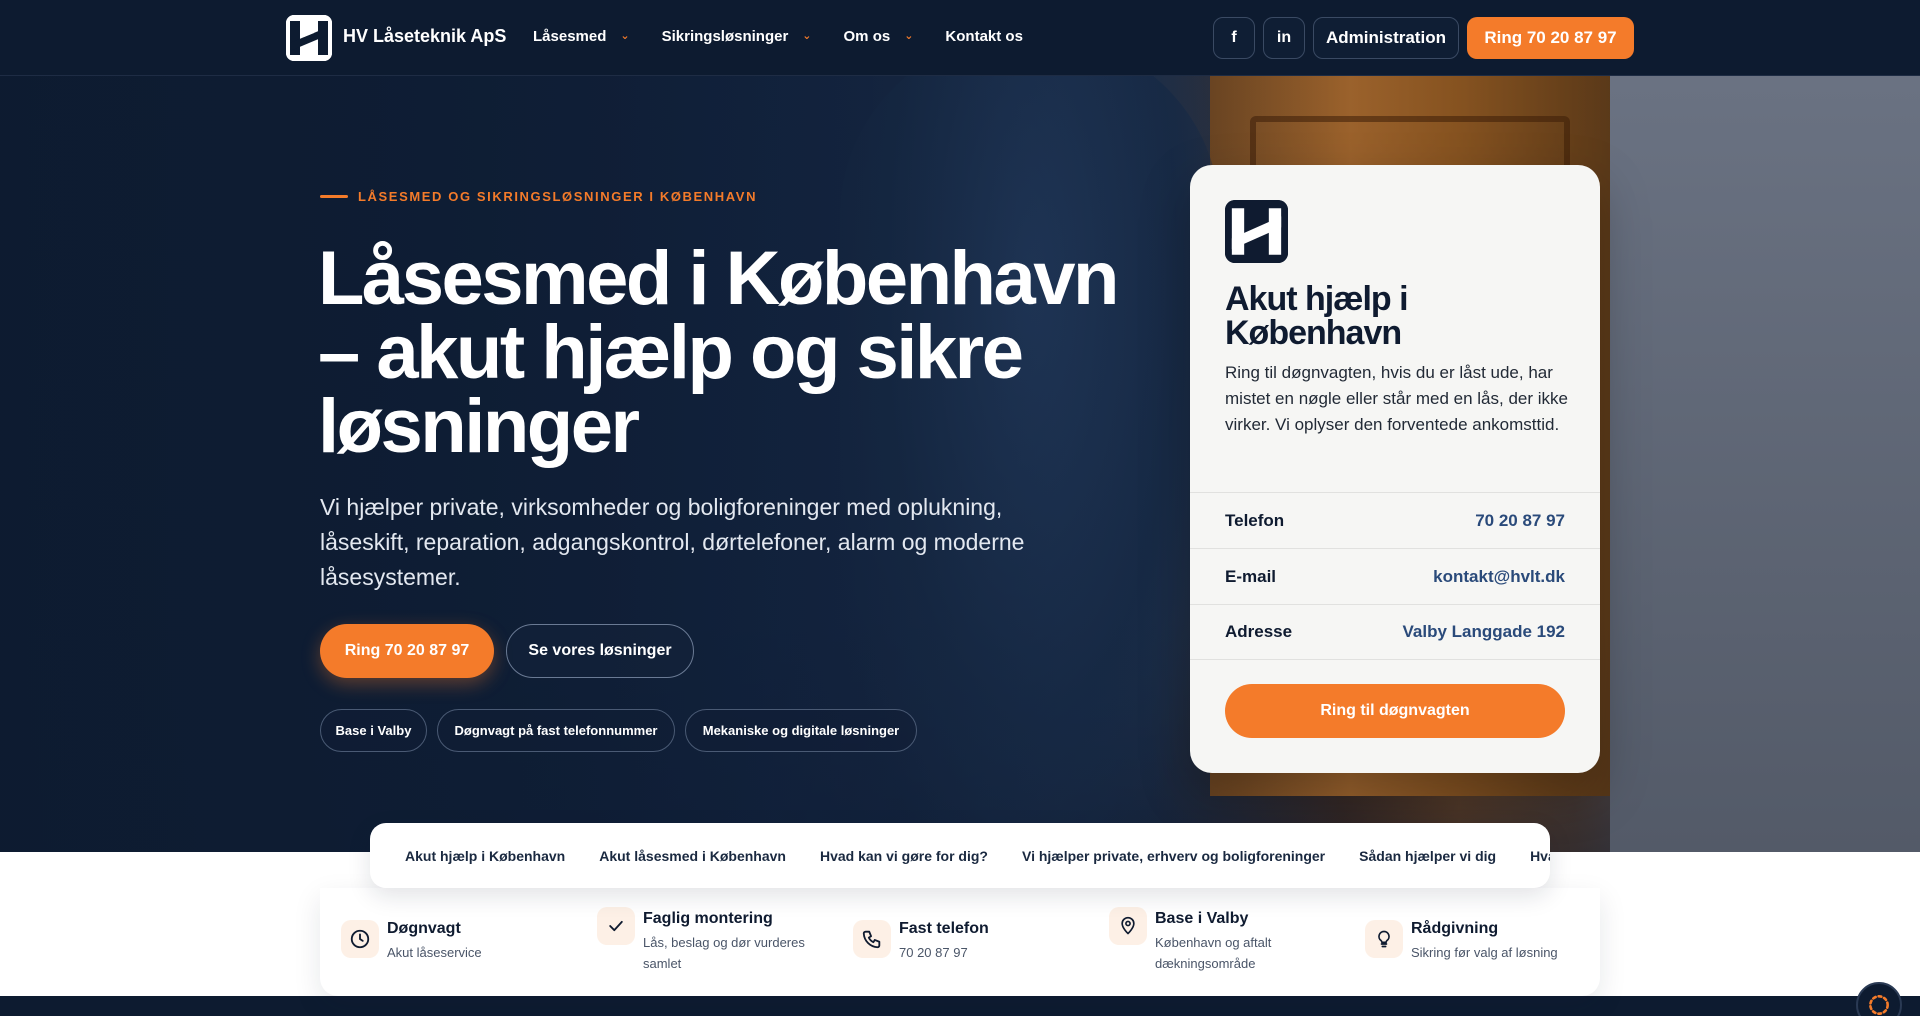 Image resolution: width=1920 pixels, height=1016 pixels. Describe the element at coordinates (424, 36) in the screenshot. I see `brand-name: HV Låseteknik ApS` at that location.